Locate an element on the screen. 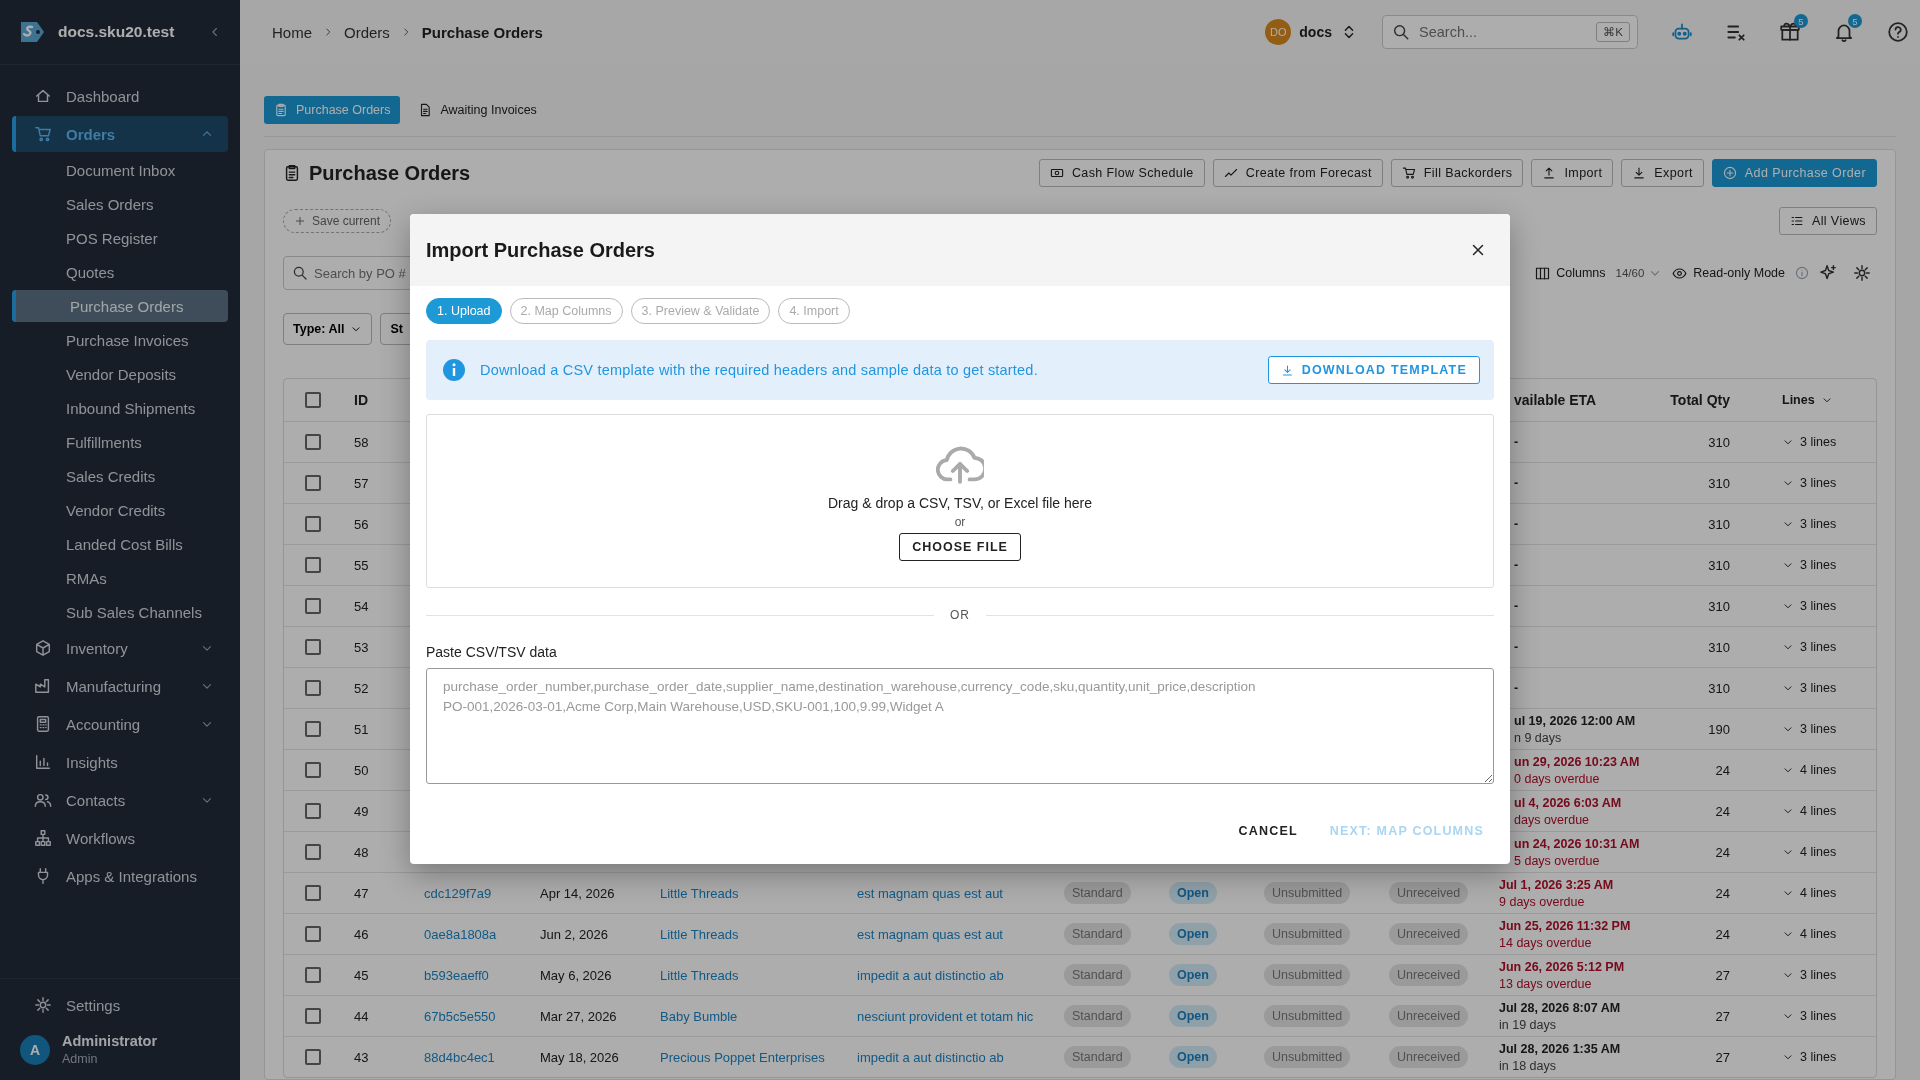 The image size is (1920, 1080). sidebar-subitem: Purchase Orders is located at coordinates (120, 306).